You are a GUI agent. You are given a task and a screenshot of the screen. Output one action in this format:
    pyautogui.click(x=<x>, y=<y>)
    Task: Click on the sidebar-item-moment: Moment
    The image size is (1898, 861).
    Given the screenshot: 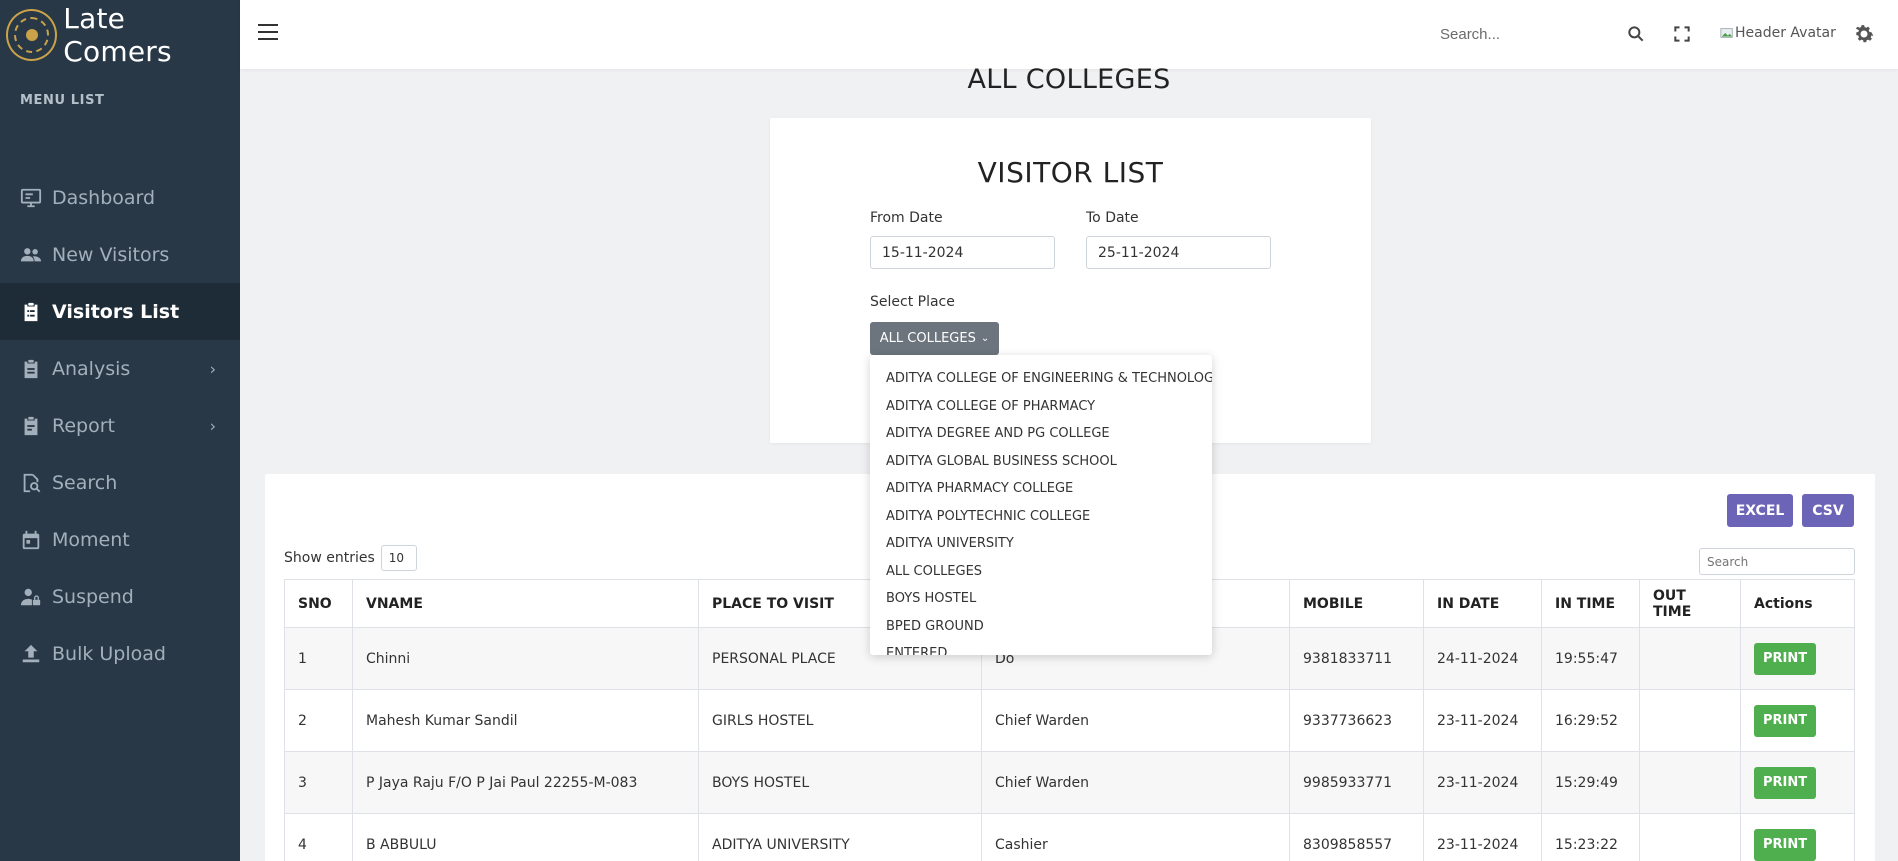 What is the action you would take?
    pyautogui.click(x=120, y=539)
    